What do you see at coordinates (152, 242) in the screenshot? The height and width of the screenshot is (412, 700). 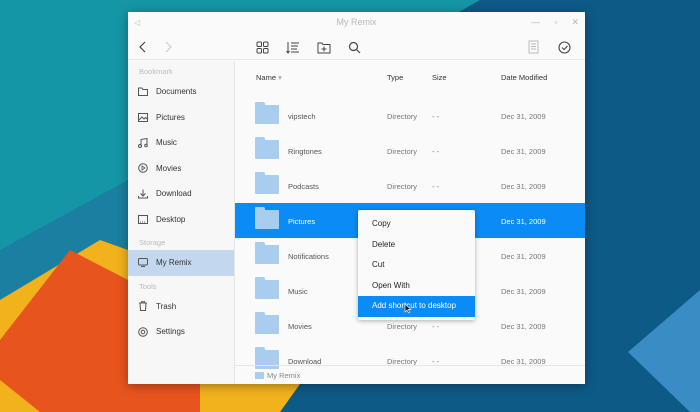 I see `section-storage: Storage` at bounding box center [152, 242].